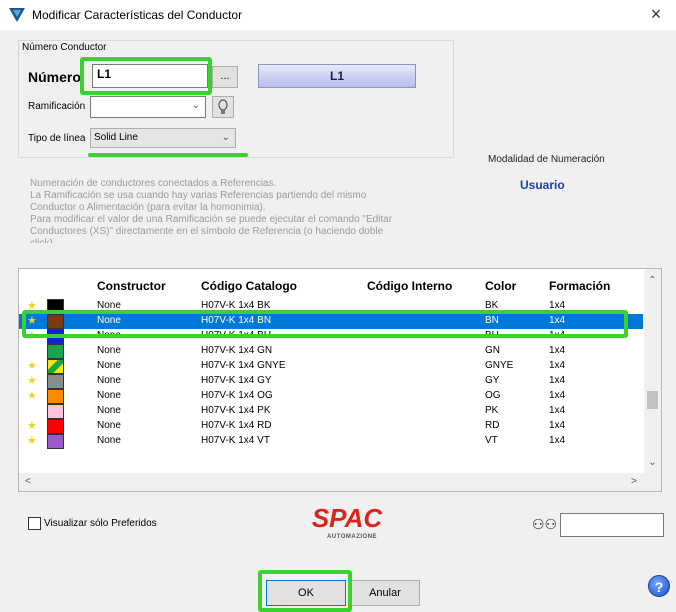 This screenshot has width=676, height=612. Describe the element at coordinates (163, 138) in the screenshot. I see `tipo-linea-select: Solid Line ⌄` at that location.